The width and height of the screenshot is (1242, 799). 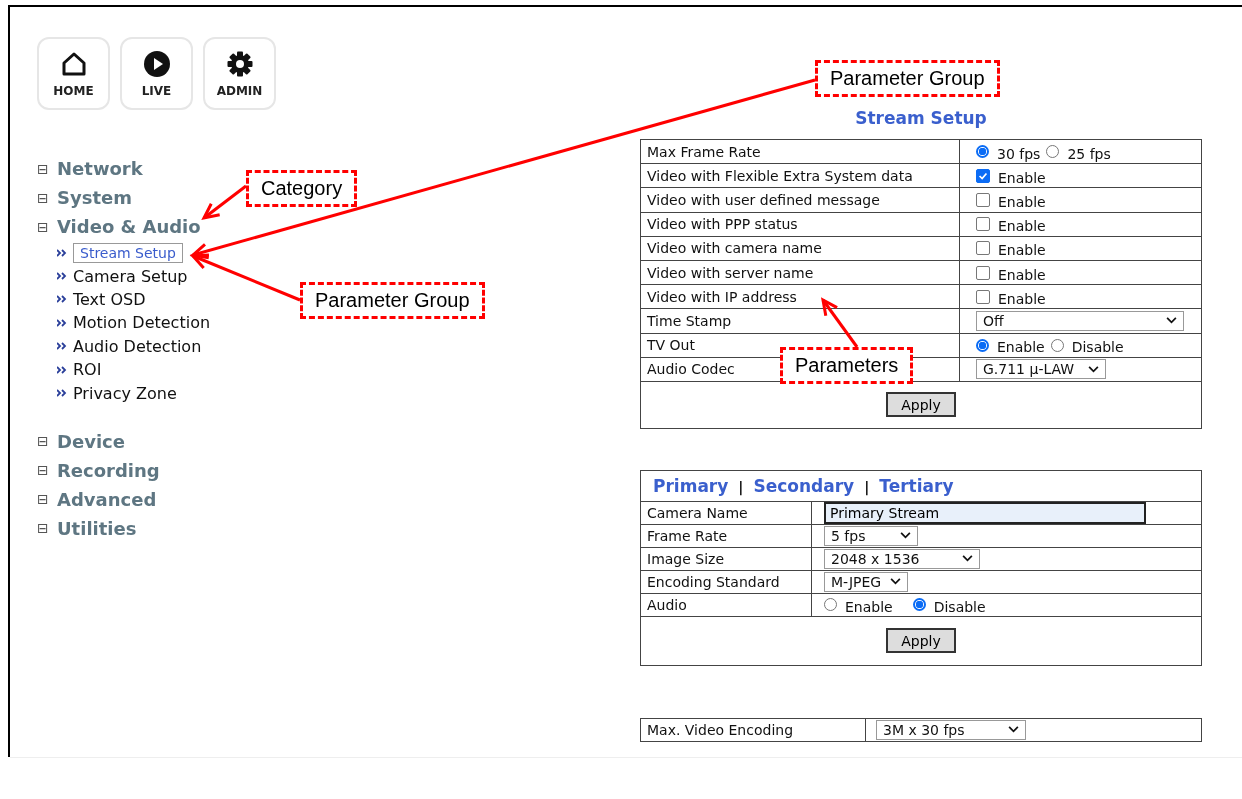 I want to click on nav-button: ADMIN, so click(x=239, y=73).